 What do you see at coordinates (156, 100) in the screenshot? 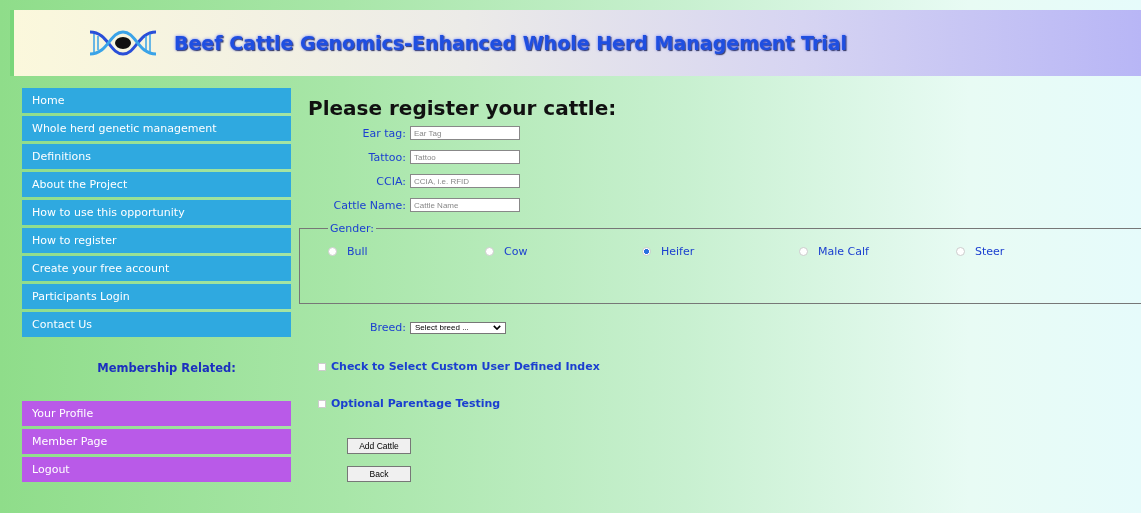
I see `nav-link: Home` at bounding box center [156, 100].